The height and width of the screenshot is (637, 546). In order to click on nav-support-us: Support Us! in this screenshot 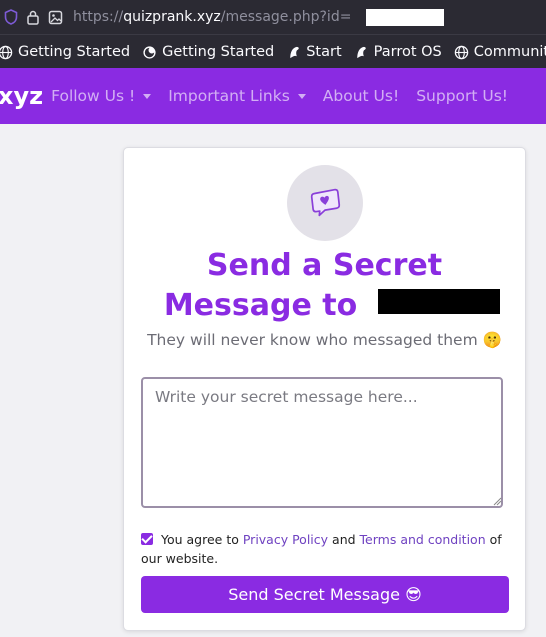, I will do `click(462, 96)`.